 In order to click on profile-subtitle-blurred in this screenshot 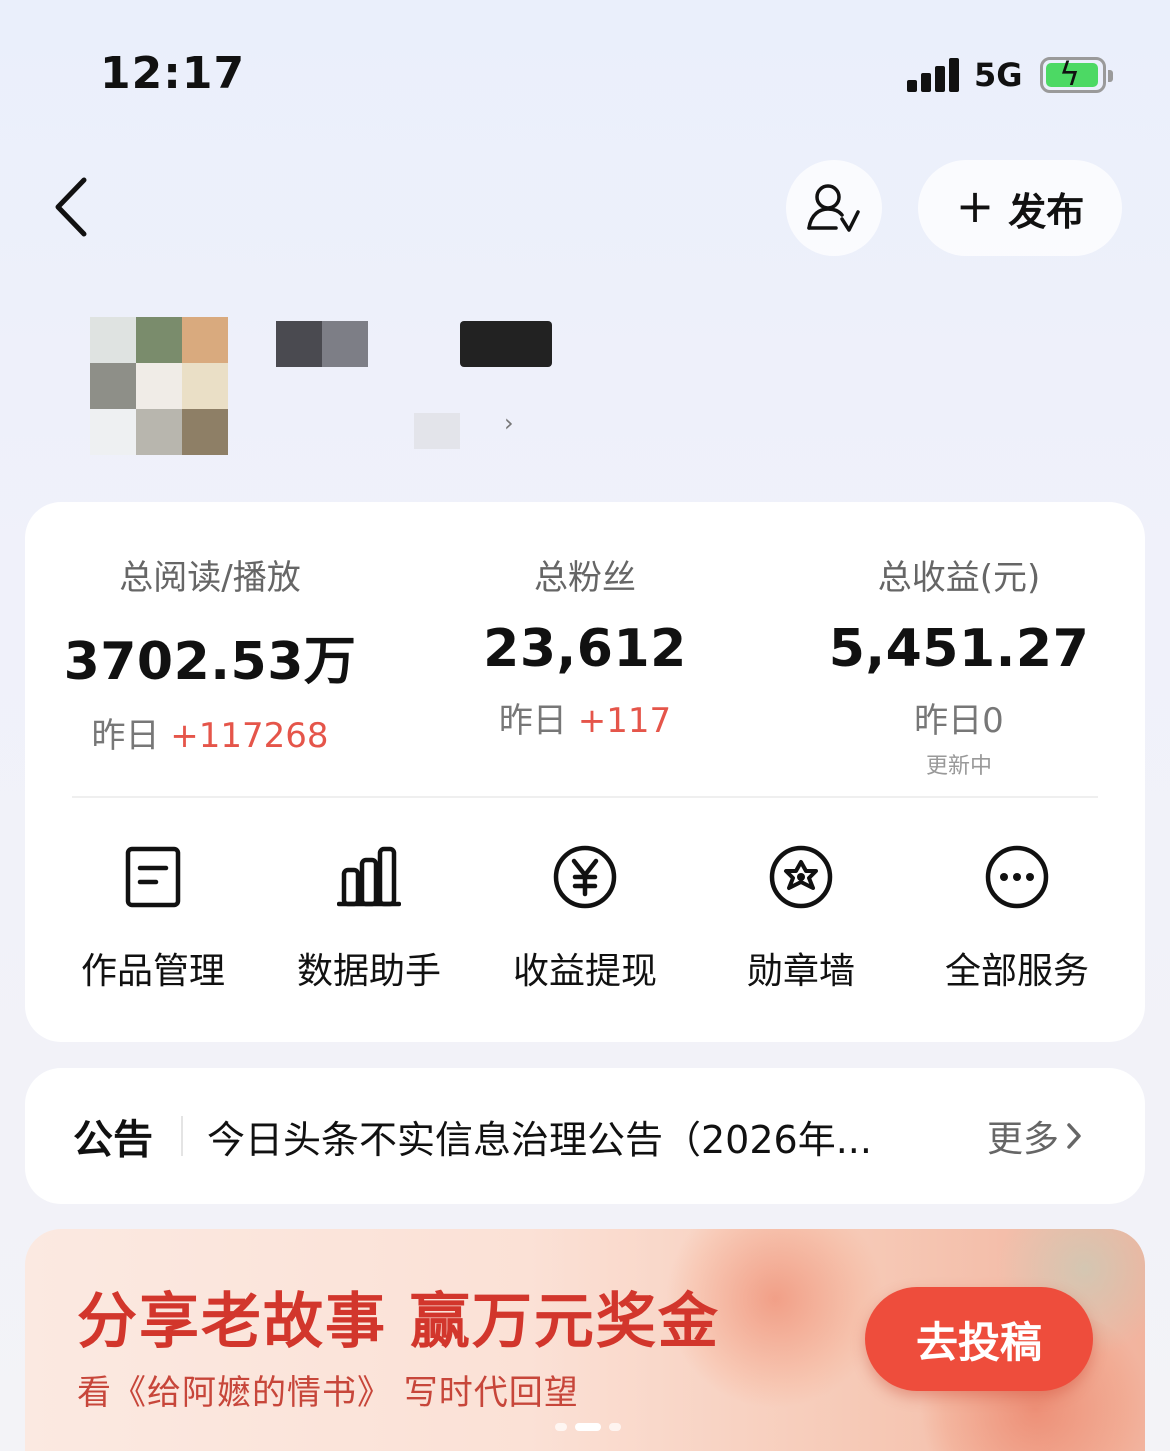, I will do `click(437, 431)`.